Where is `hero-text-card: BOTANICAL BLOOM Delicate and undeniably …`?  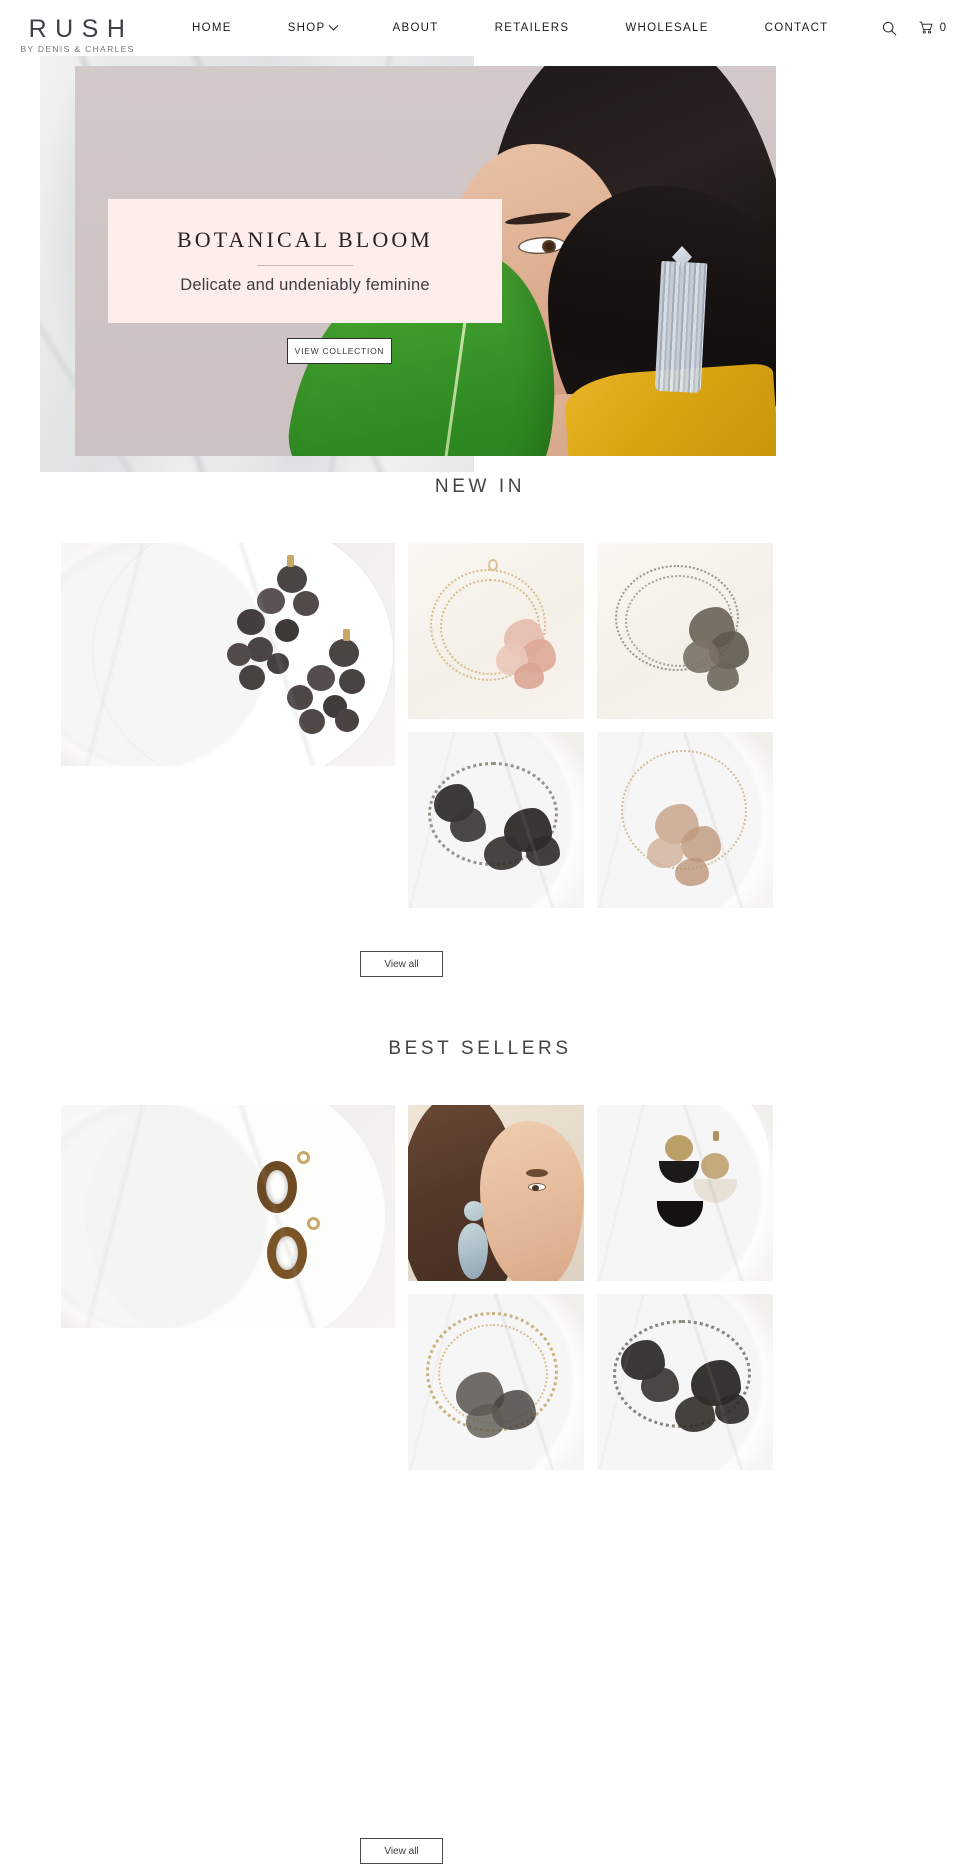
hero-text-card: BOTANICAL BLOOM Delicate and undeniably … is located at coordinates (305, 261).